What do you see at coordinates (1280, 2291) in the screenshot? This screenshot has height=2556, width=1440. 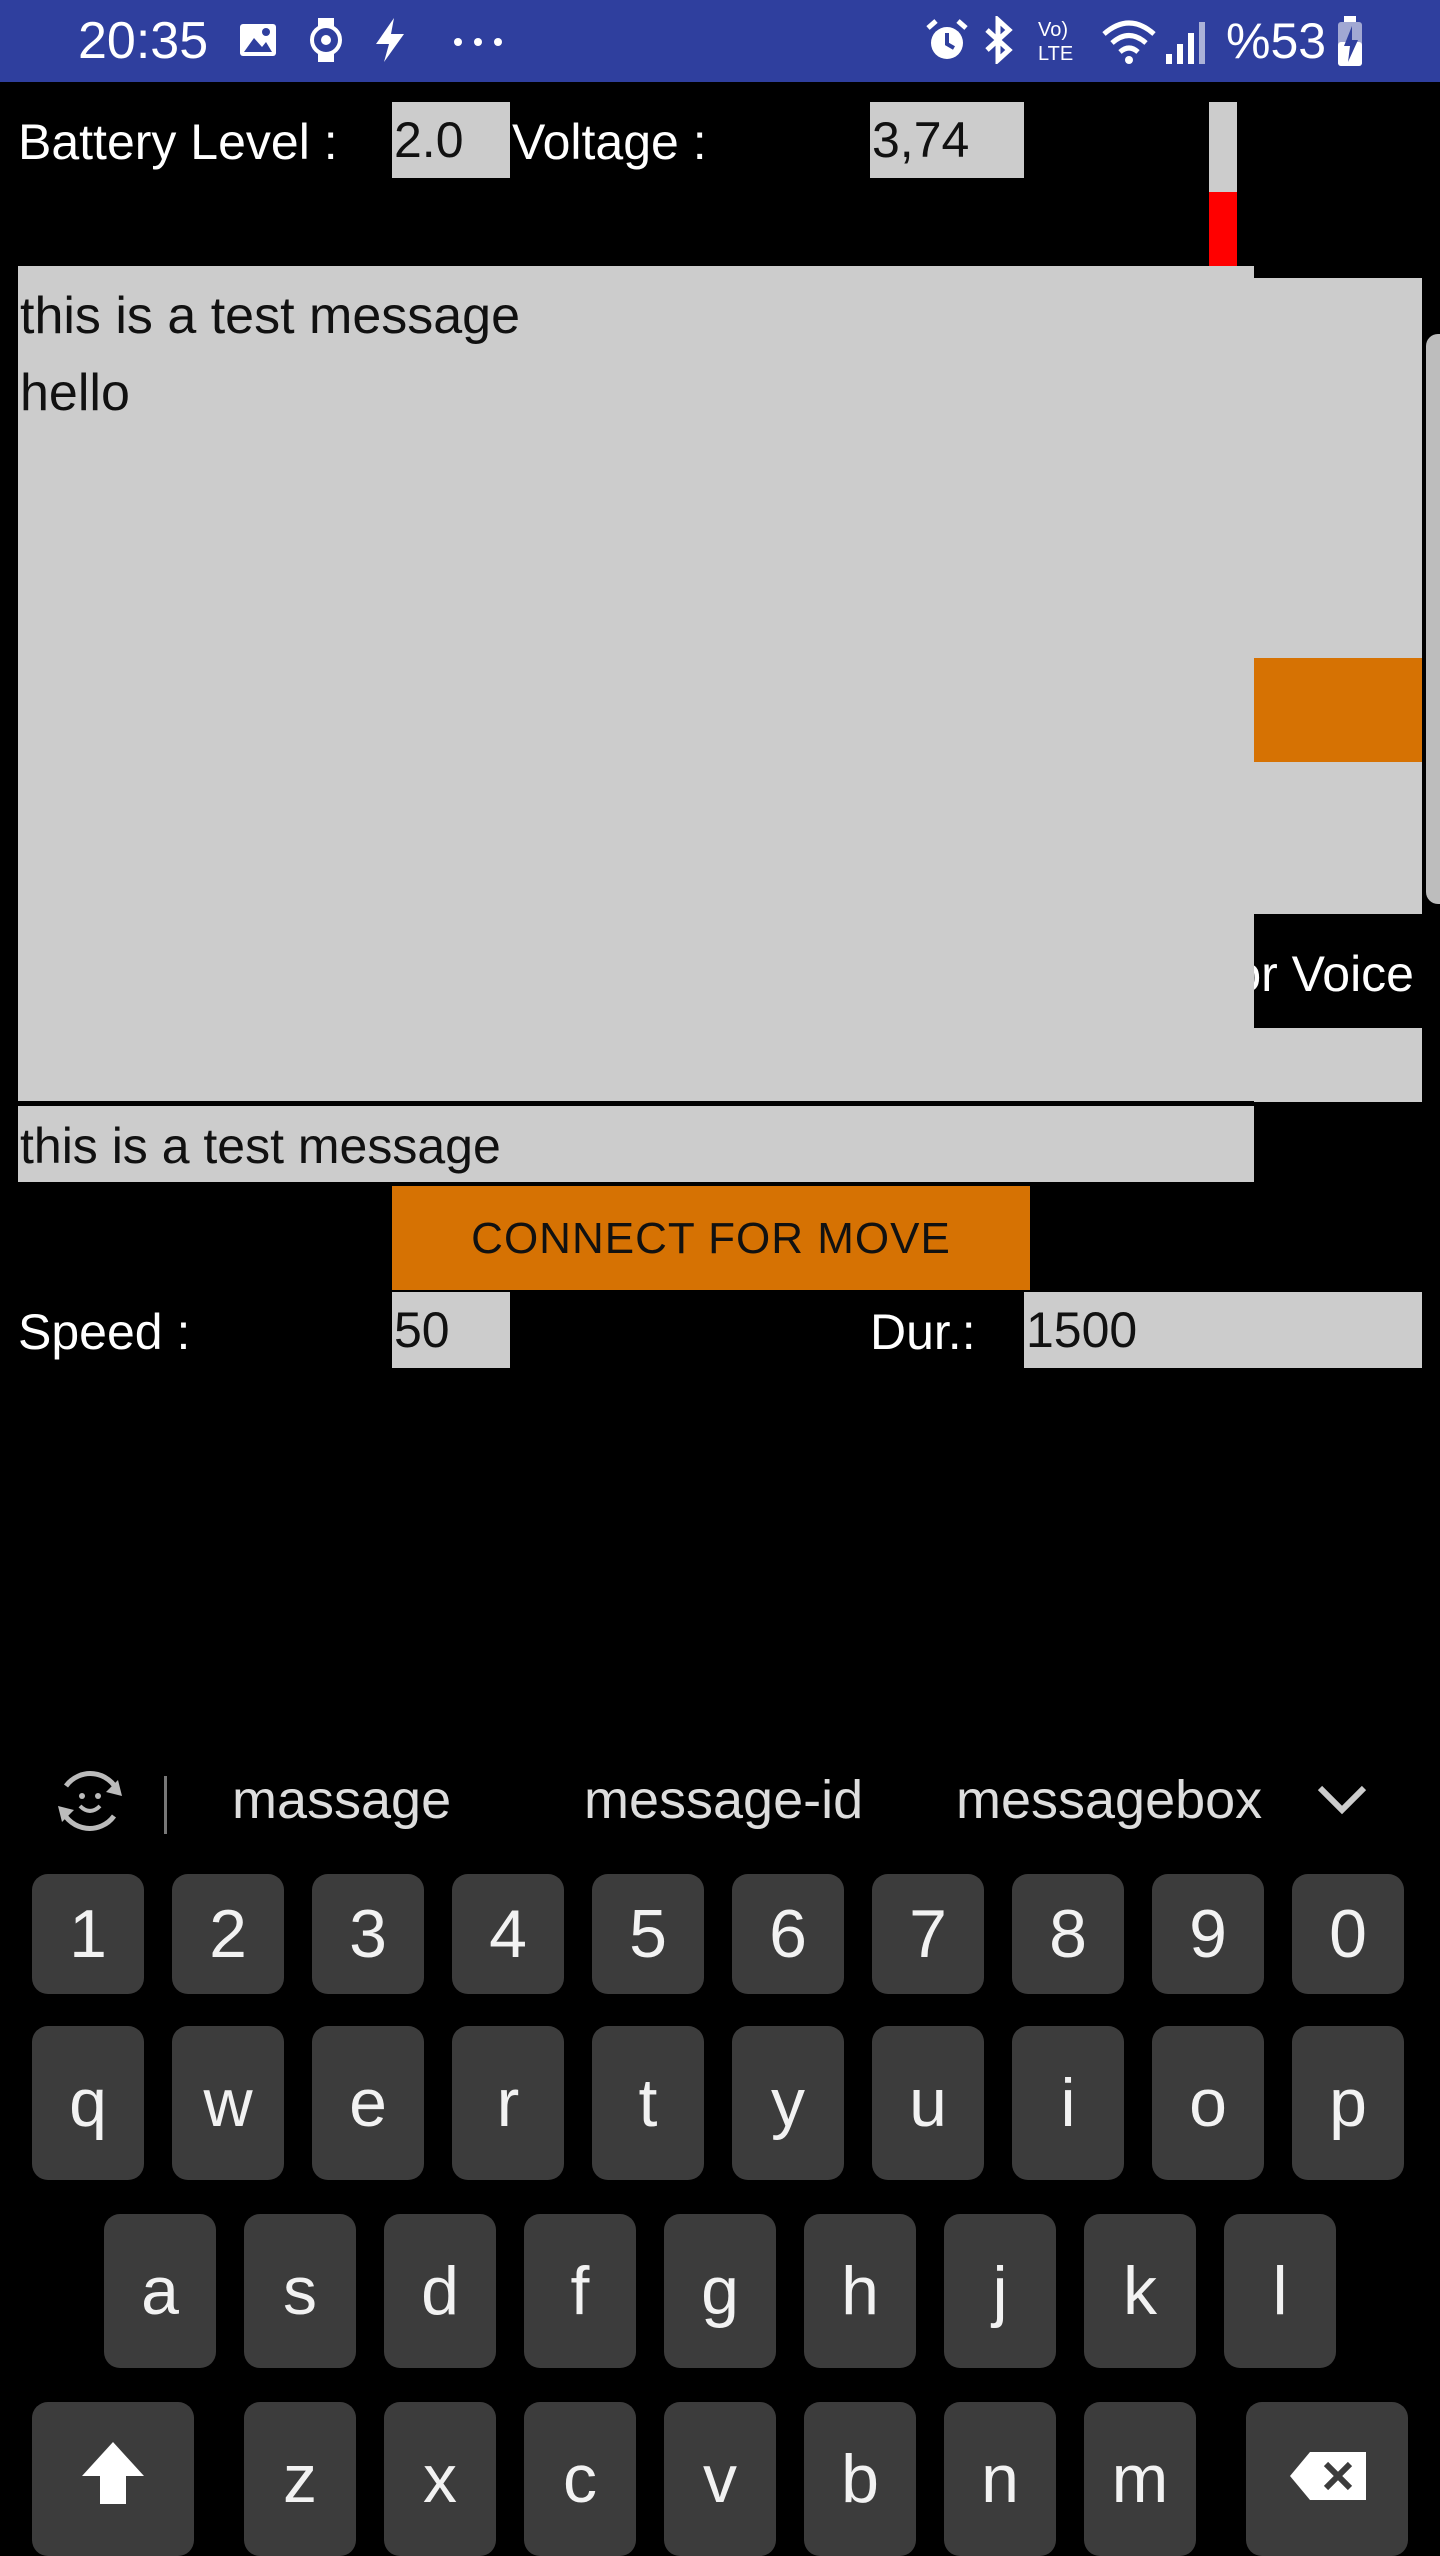 I see `key-l: l` at bounding box center [1280, 2291].